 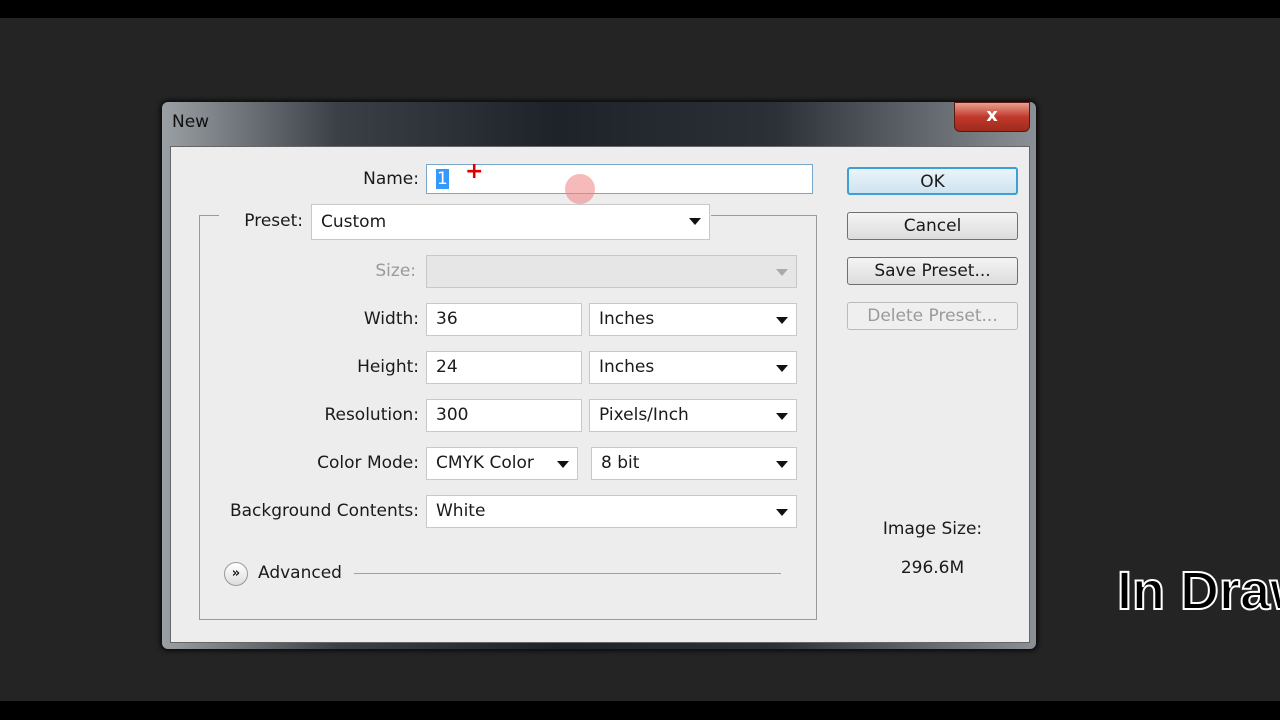 I want to click on advanced-divider, so click(x=567, y=573).